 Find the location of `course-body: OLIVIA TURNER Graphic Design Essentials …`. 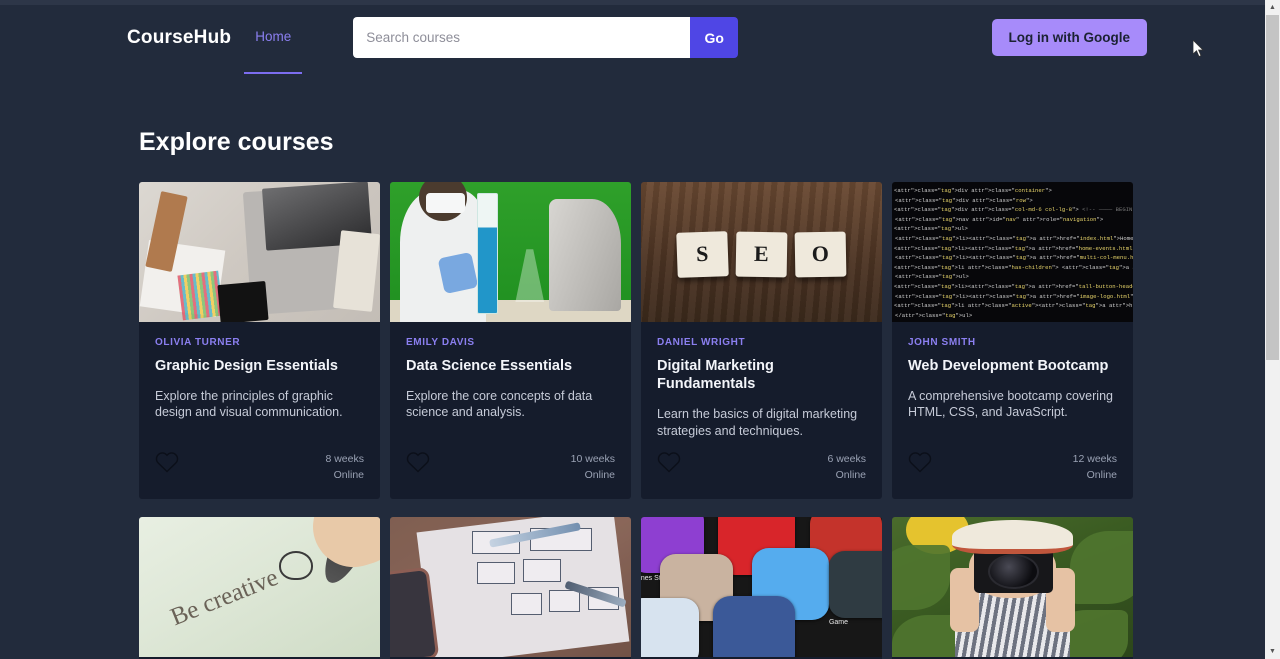

course-body: OLIVIA TURNER Graphic Design Essentials … is located at coordinates (259, 380).